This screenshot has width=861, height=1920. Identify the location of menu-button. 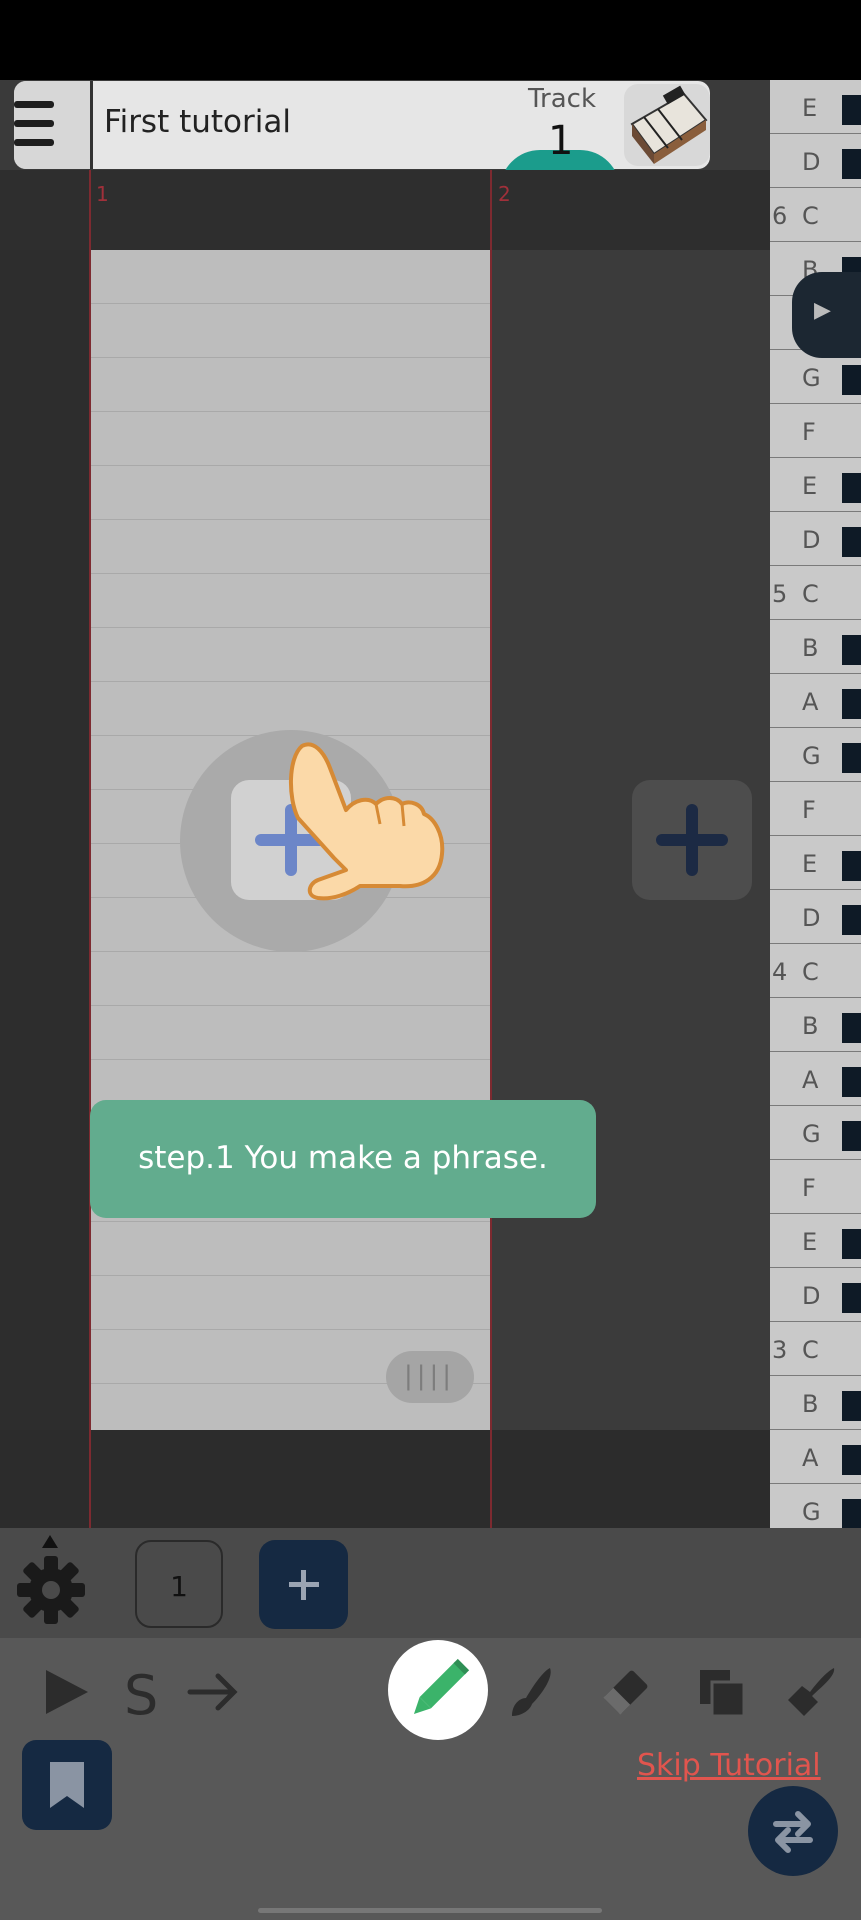
(52, 125).